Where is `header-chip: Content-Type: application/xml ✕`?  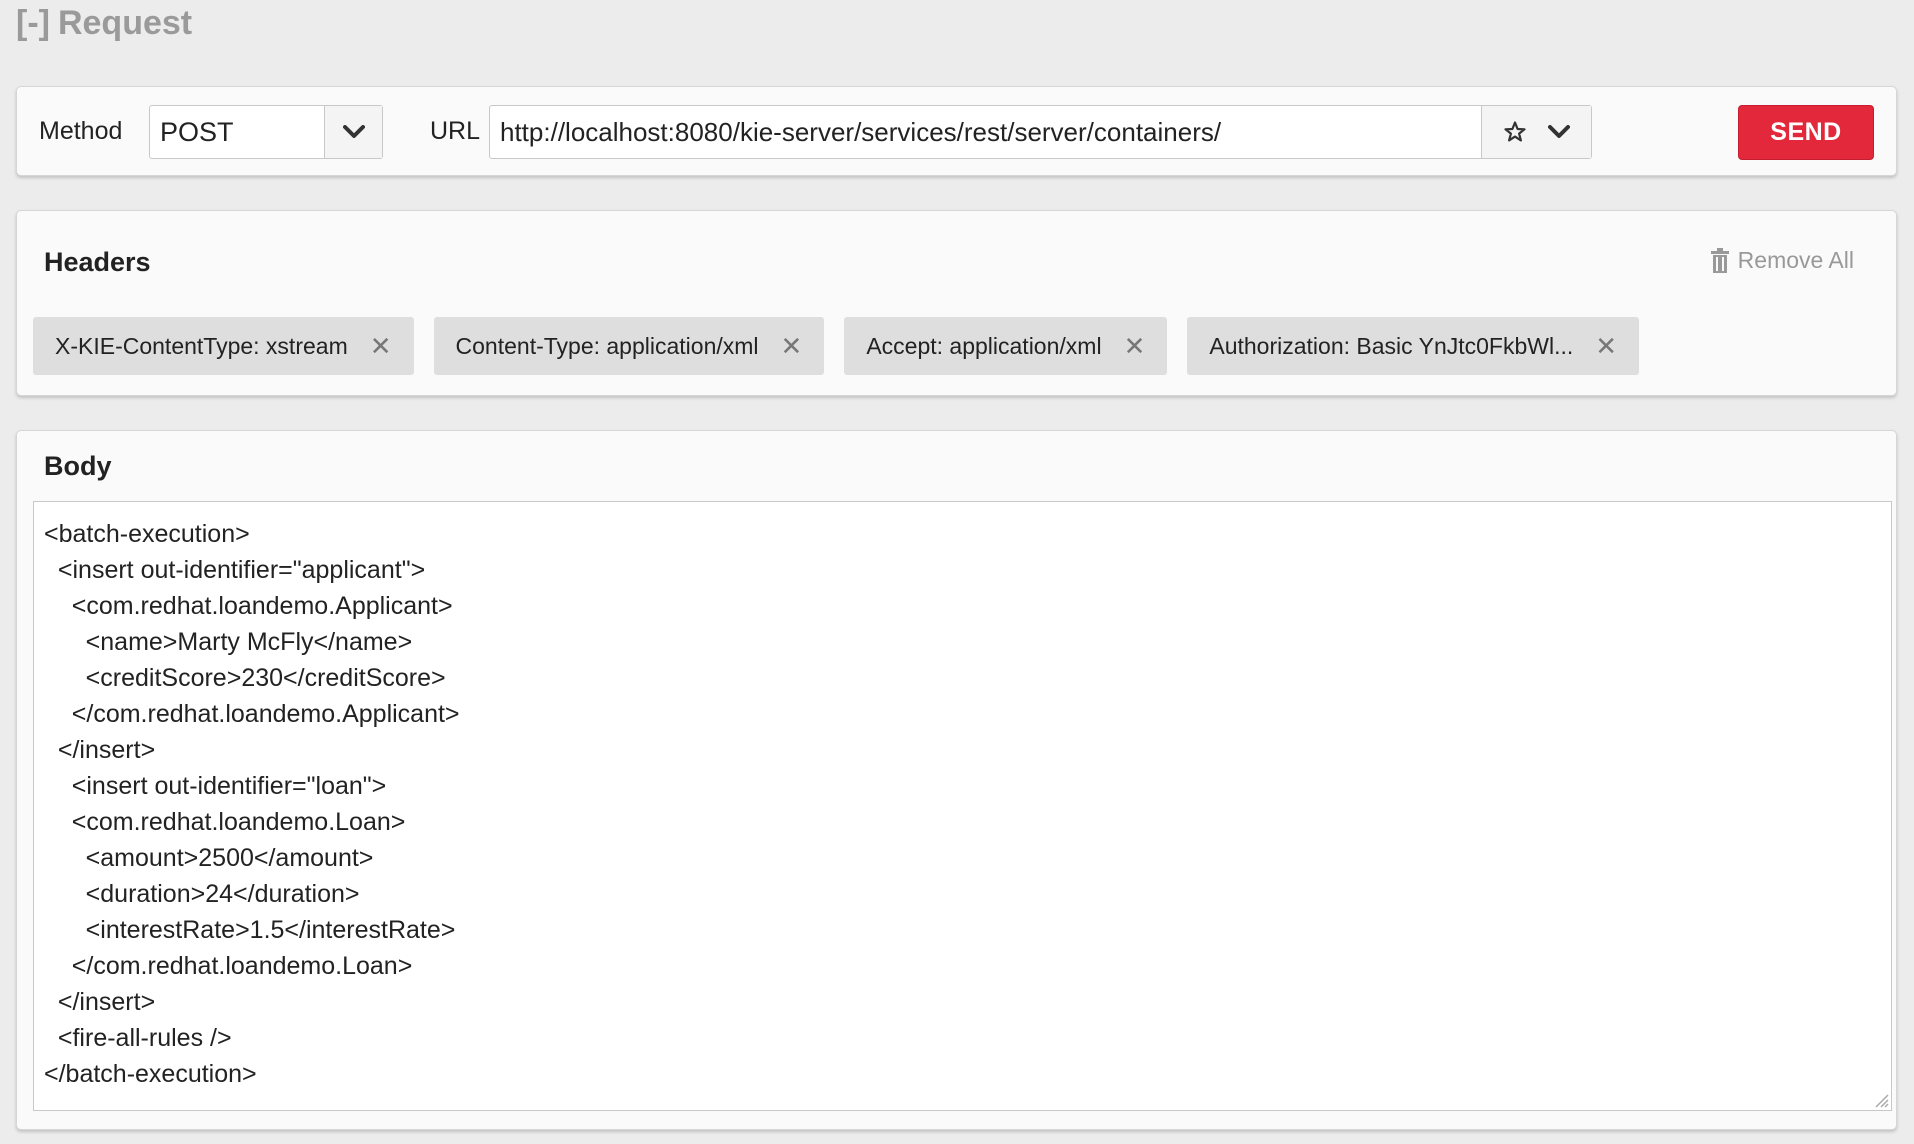
header-chip: Content-Type: application/xml ✕ is located at coordinates (629, 346).